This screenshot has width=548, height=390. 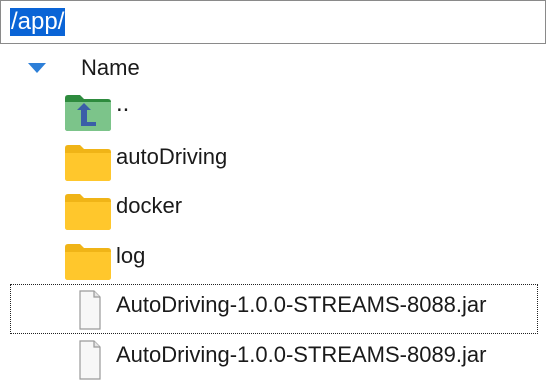 I want to click on list-item-folder: docker, so click(x=274, y=210).